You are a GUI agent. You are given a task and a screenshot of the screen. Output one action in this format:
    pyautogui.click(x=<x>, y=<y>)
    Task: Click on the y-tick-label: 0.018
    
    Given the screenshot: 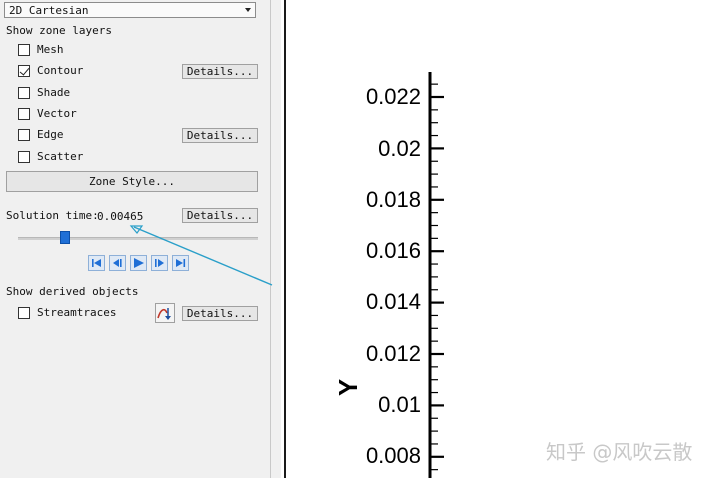 What is the action you would take?
    pyautogui.click(x=393, y=199)
    